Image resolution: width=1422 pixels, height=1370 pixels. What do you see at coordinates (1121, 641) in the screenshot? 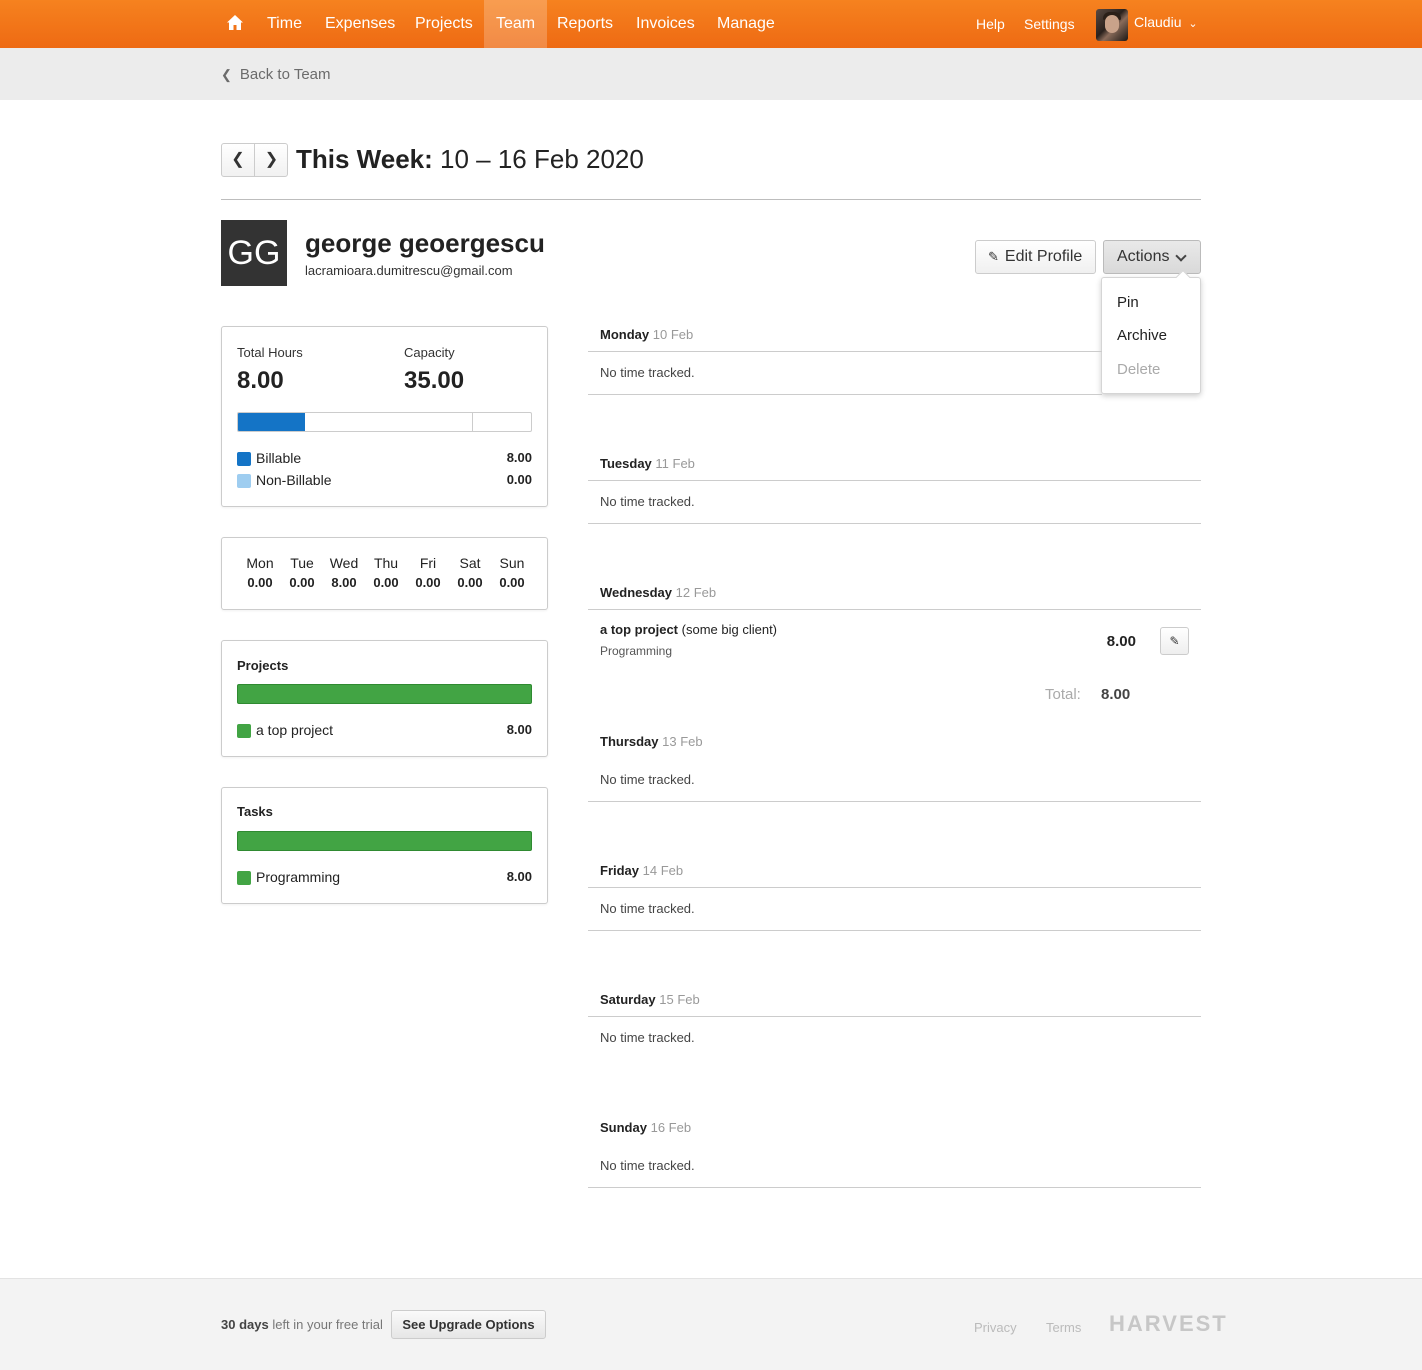
I see `entry-hours: 8.00` at bounding box center [1121, 641].